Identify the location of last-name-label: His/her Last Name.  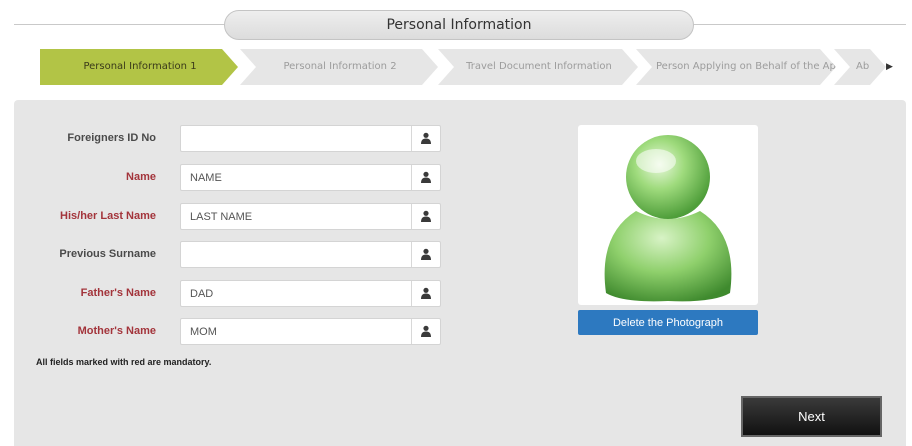
(108, 216).